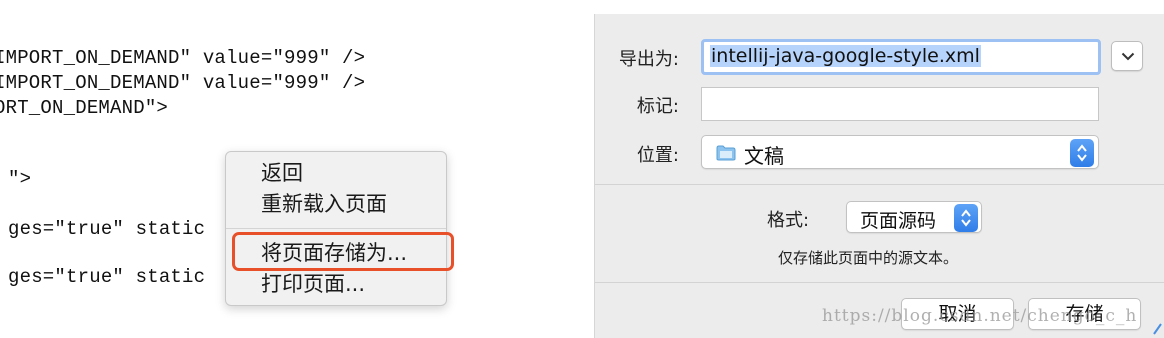  What do you see at coordinates (868, 258) in the screenshot?
I see `format-hint: 仅存储此页面中的源文本。` at bounding box center [868, 258].